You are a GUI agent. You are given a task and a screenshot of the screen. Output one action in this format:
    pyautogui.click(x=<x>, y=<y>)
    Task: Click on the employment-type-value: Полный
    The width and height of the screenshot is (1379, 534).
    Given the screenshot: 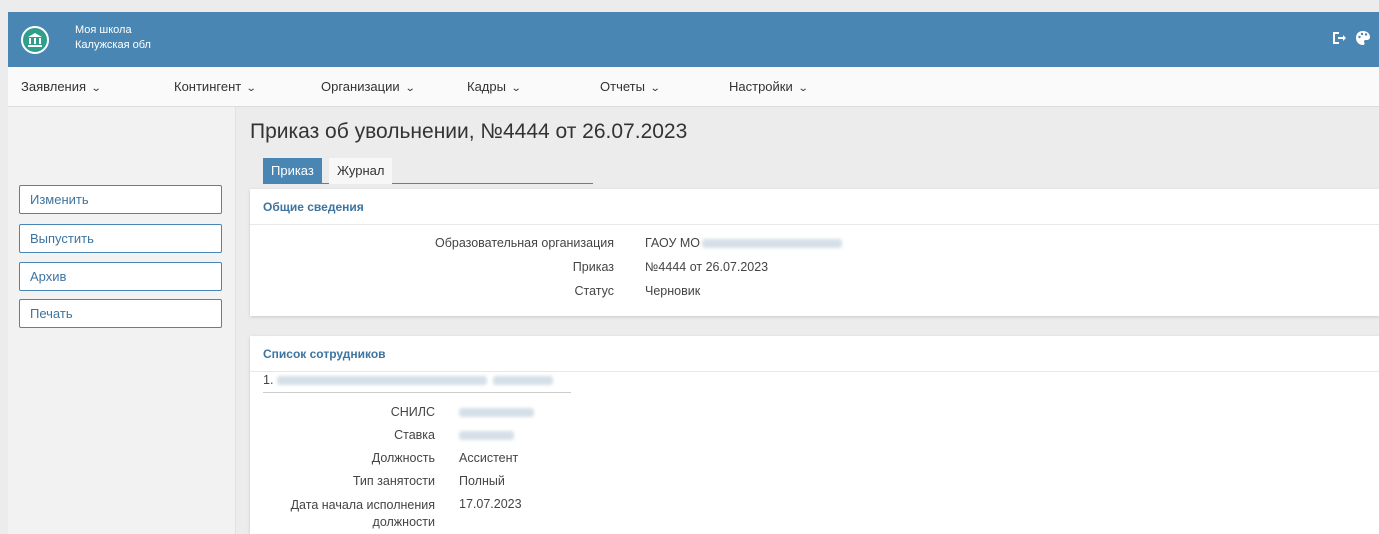 What is the action you would take?
    pyautogui.click(x=482, y=481)
    